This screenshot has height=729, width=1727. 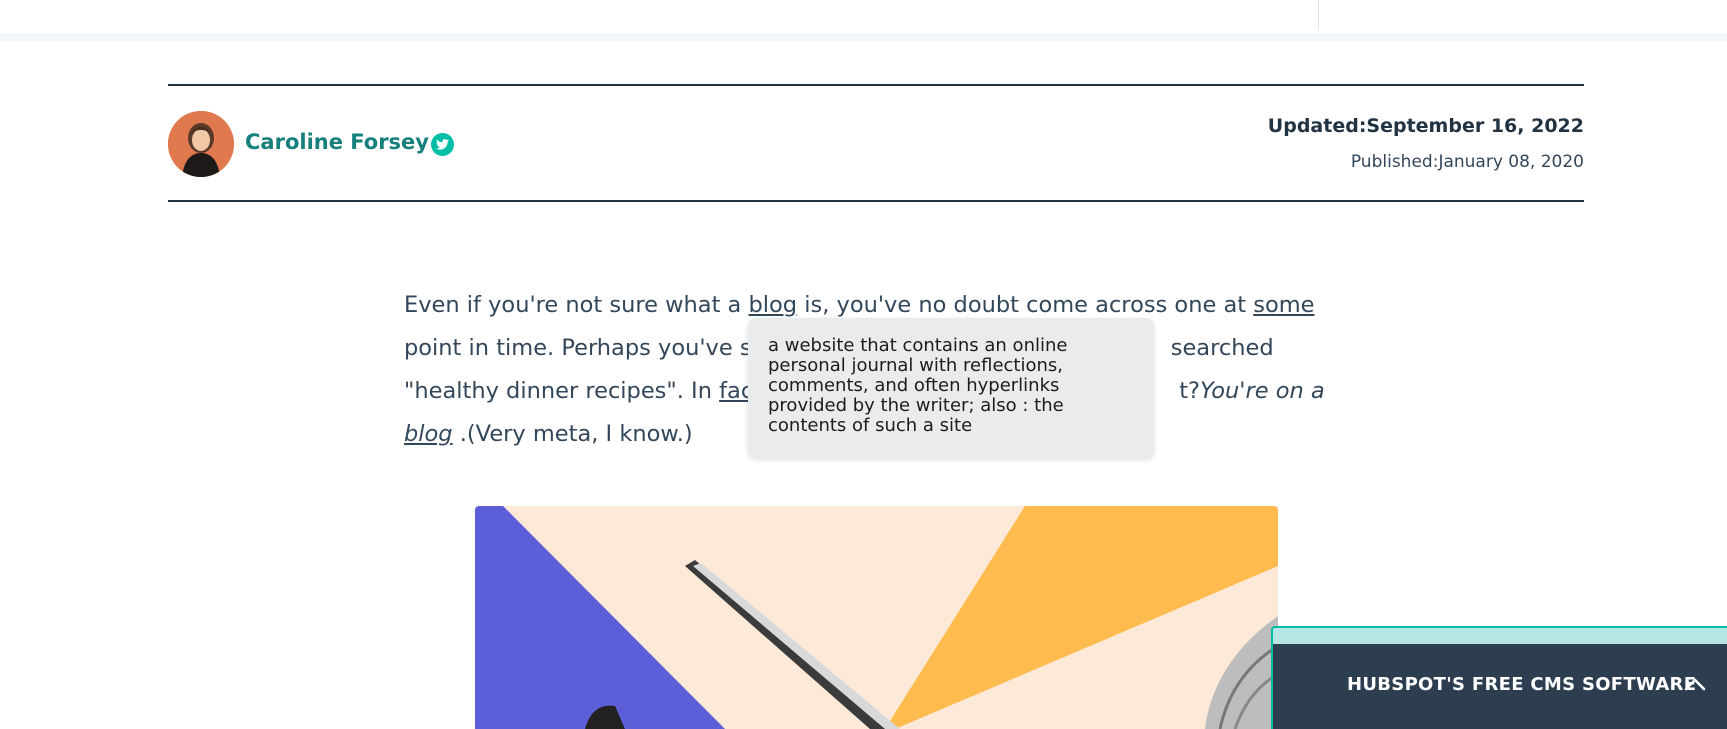 I want to click on published-date: Published:January 08, 2020, so click(x=1467, y=162).